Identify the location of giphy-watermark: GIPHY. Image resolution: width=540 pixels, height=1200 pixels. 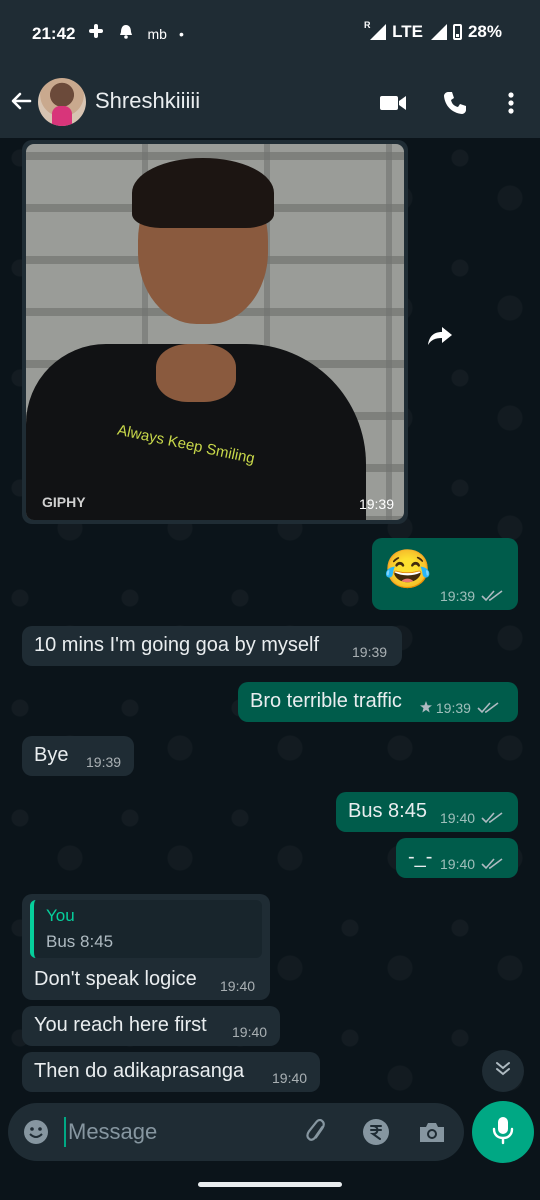
(64, 502).